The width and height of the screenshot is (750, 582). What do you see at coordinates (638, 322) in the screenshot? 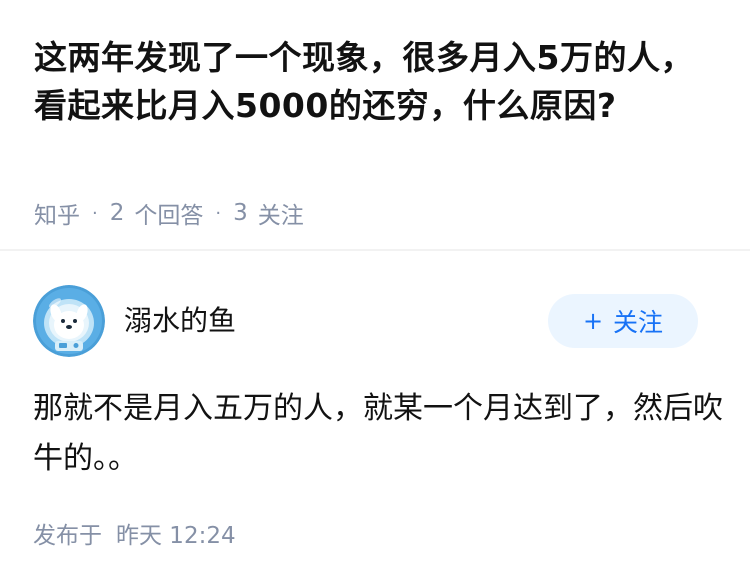
I see `follow-label: 关注` at bounding box center [638, 322].